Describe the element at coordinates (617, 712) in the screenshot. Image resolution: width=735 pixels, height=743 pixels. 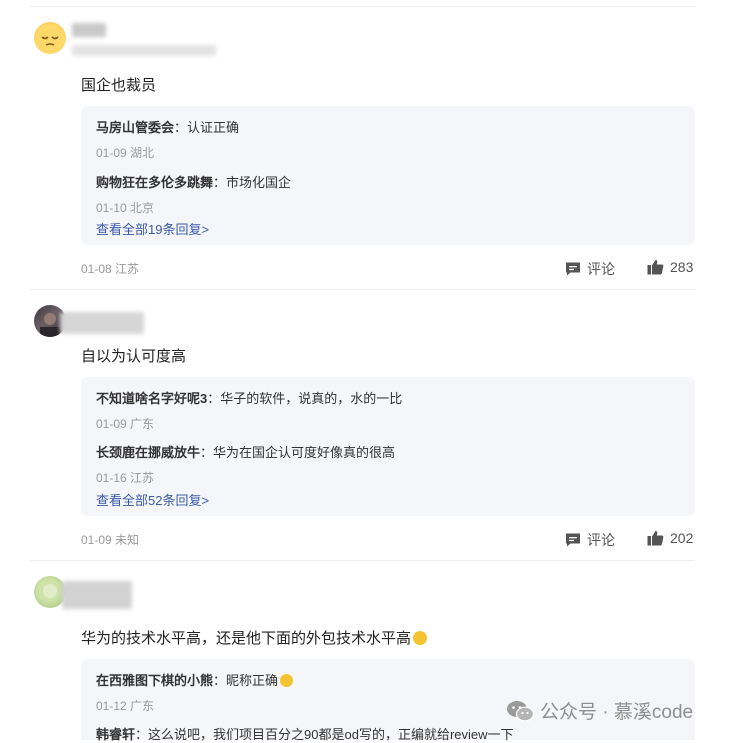
I see `watermark-text: 公众号 · 慕溪code` at that location.